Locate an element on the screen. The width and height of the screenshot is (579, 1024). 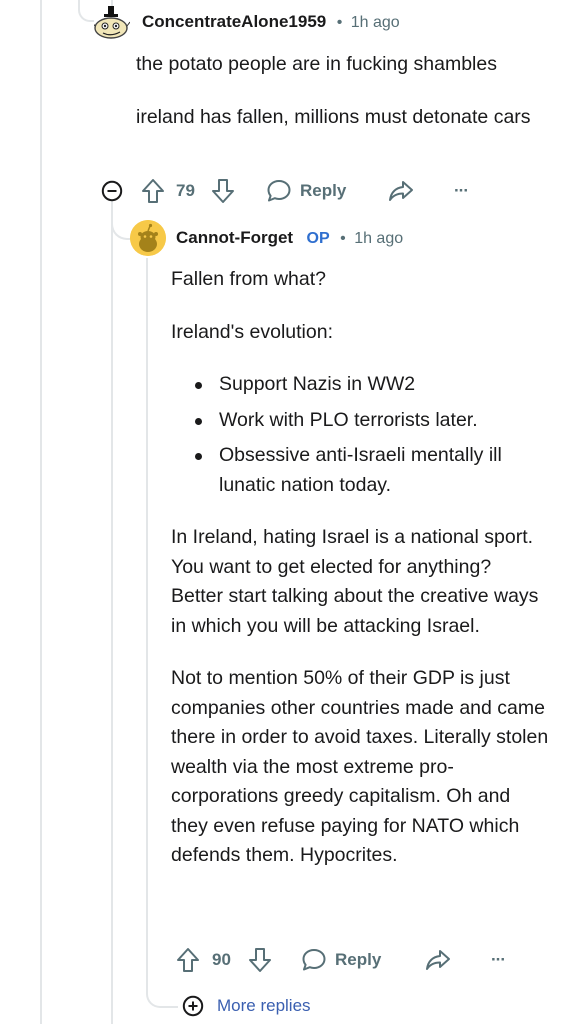
thread-connector-top-curve is located at coordinates (86, 11).